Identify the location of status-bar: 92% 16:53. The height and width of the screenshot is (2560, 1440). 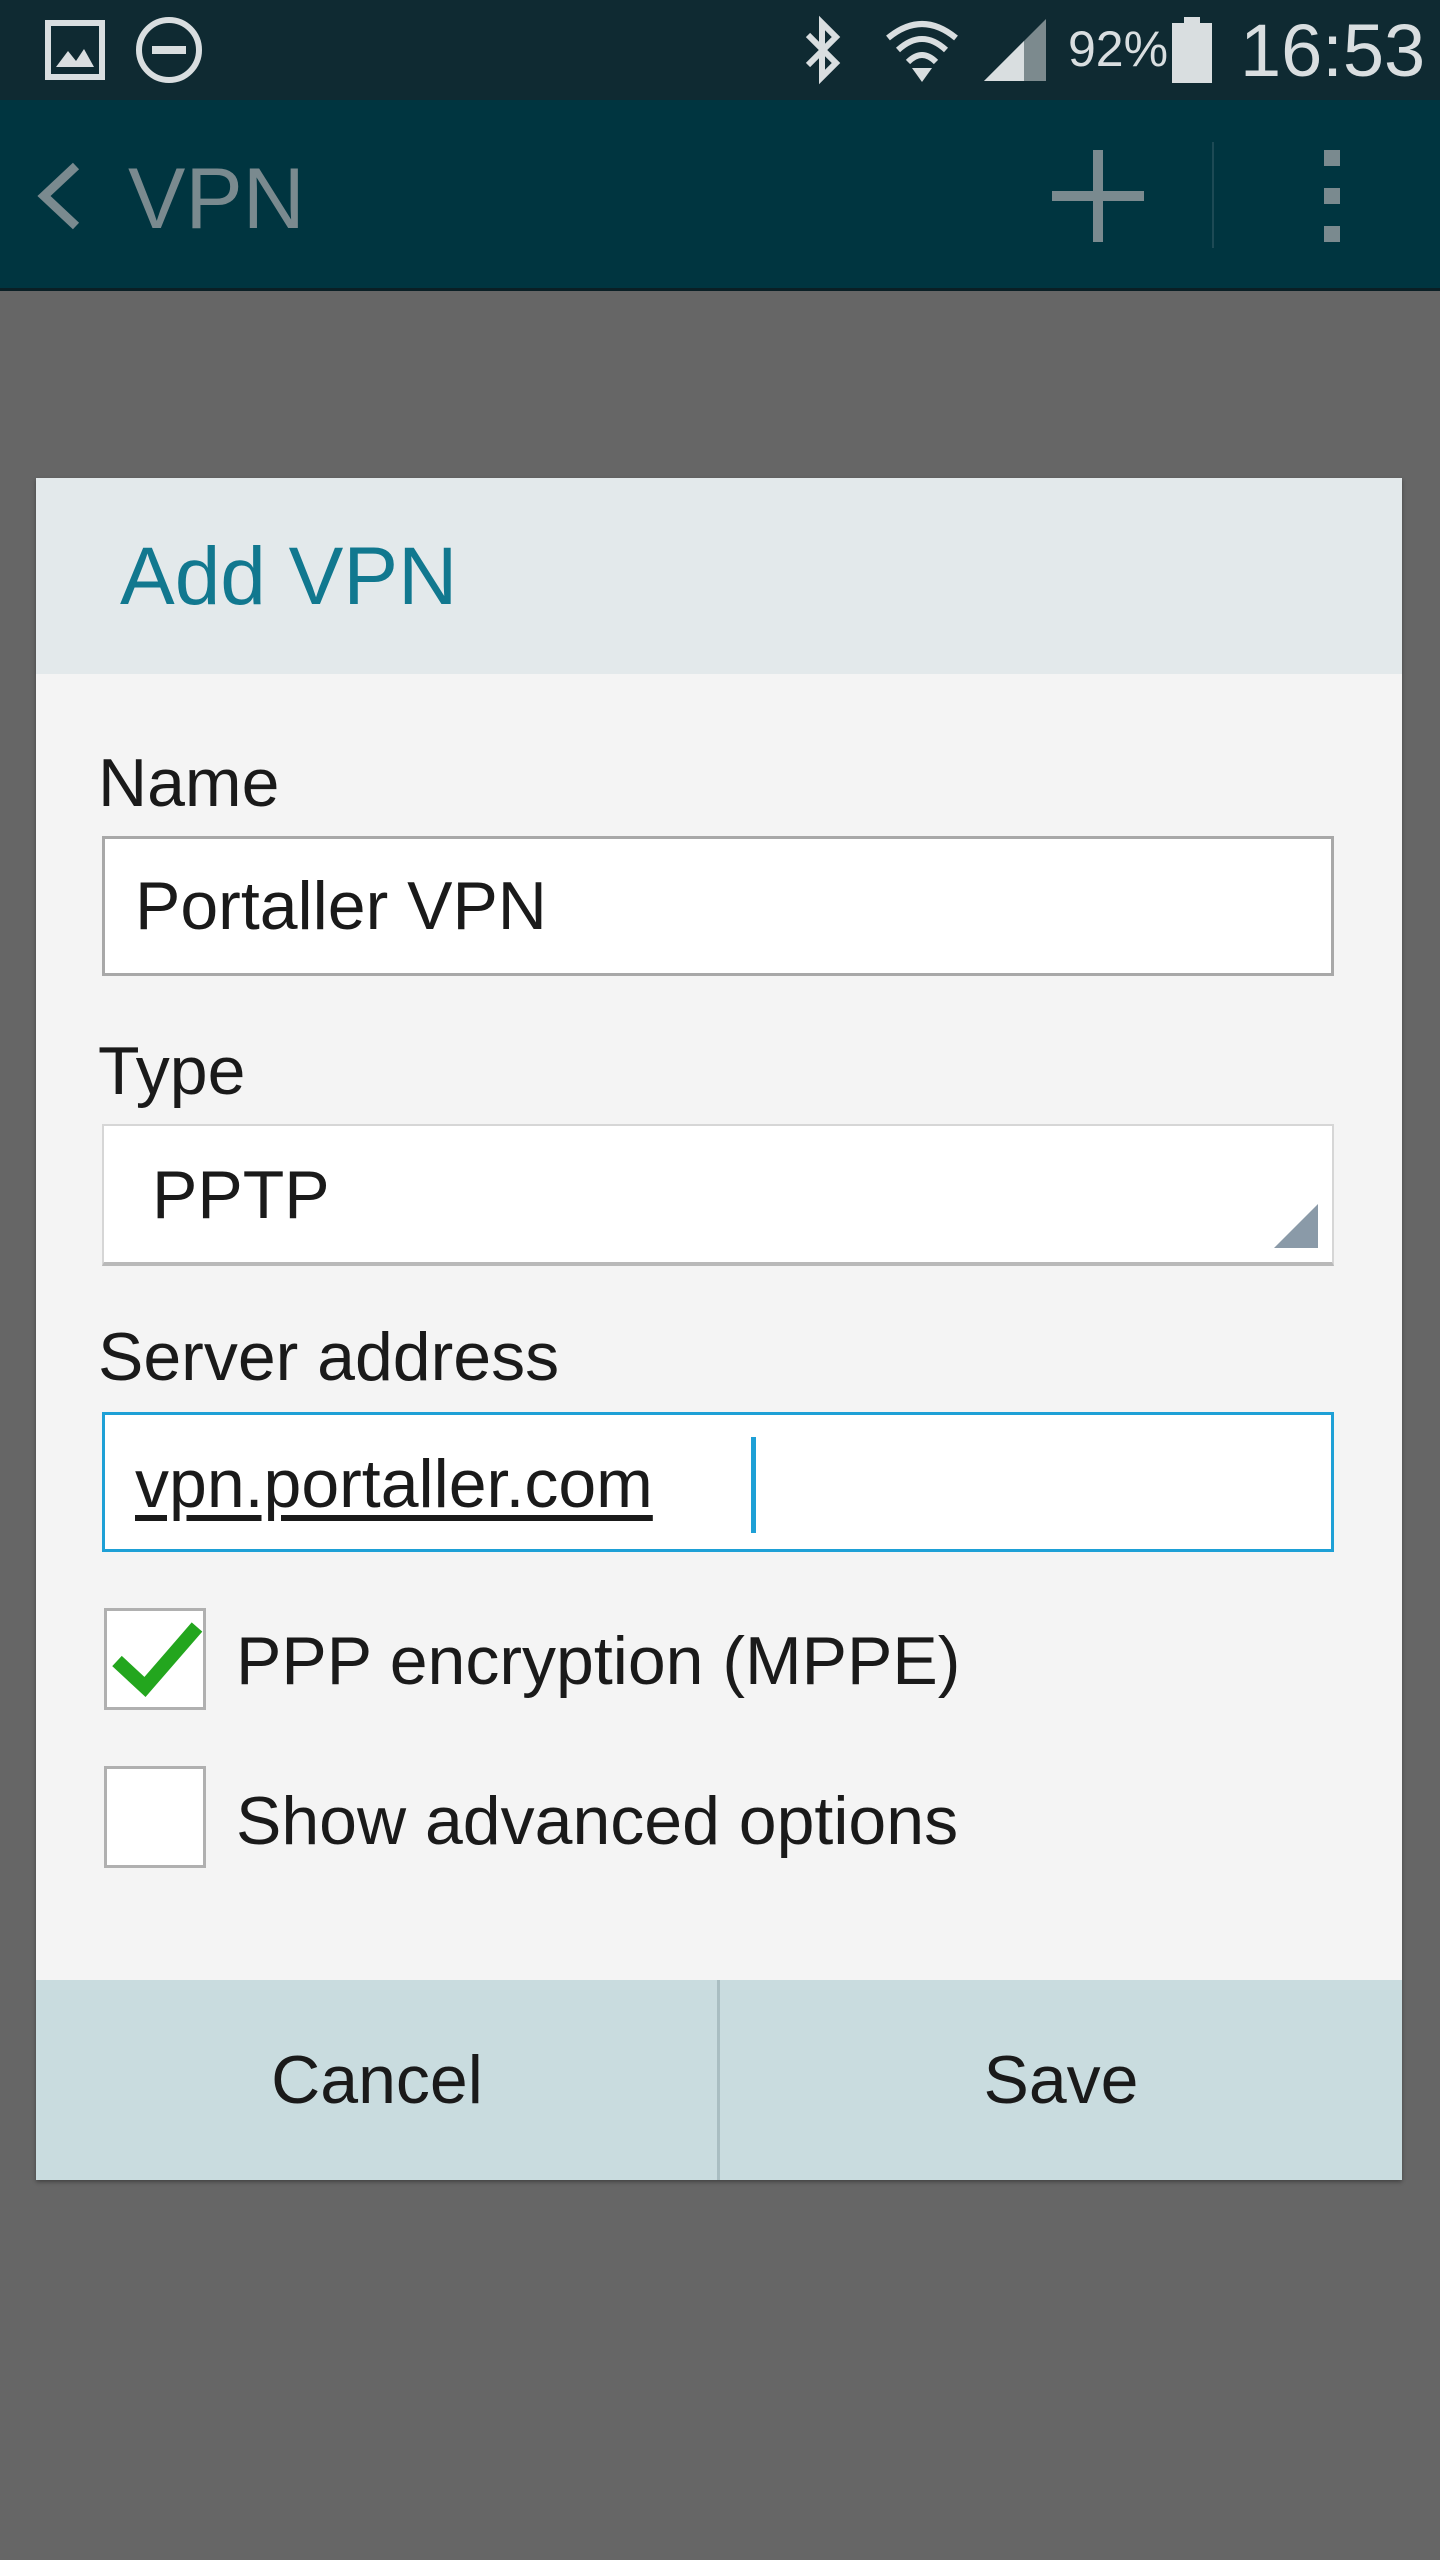
(720, 50).